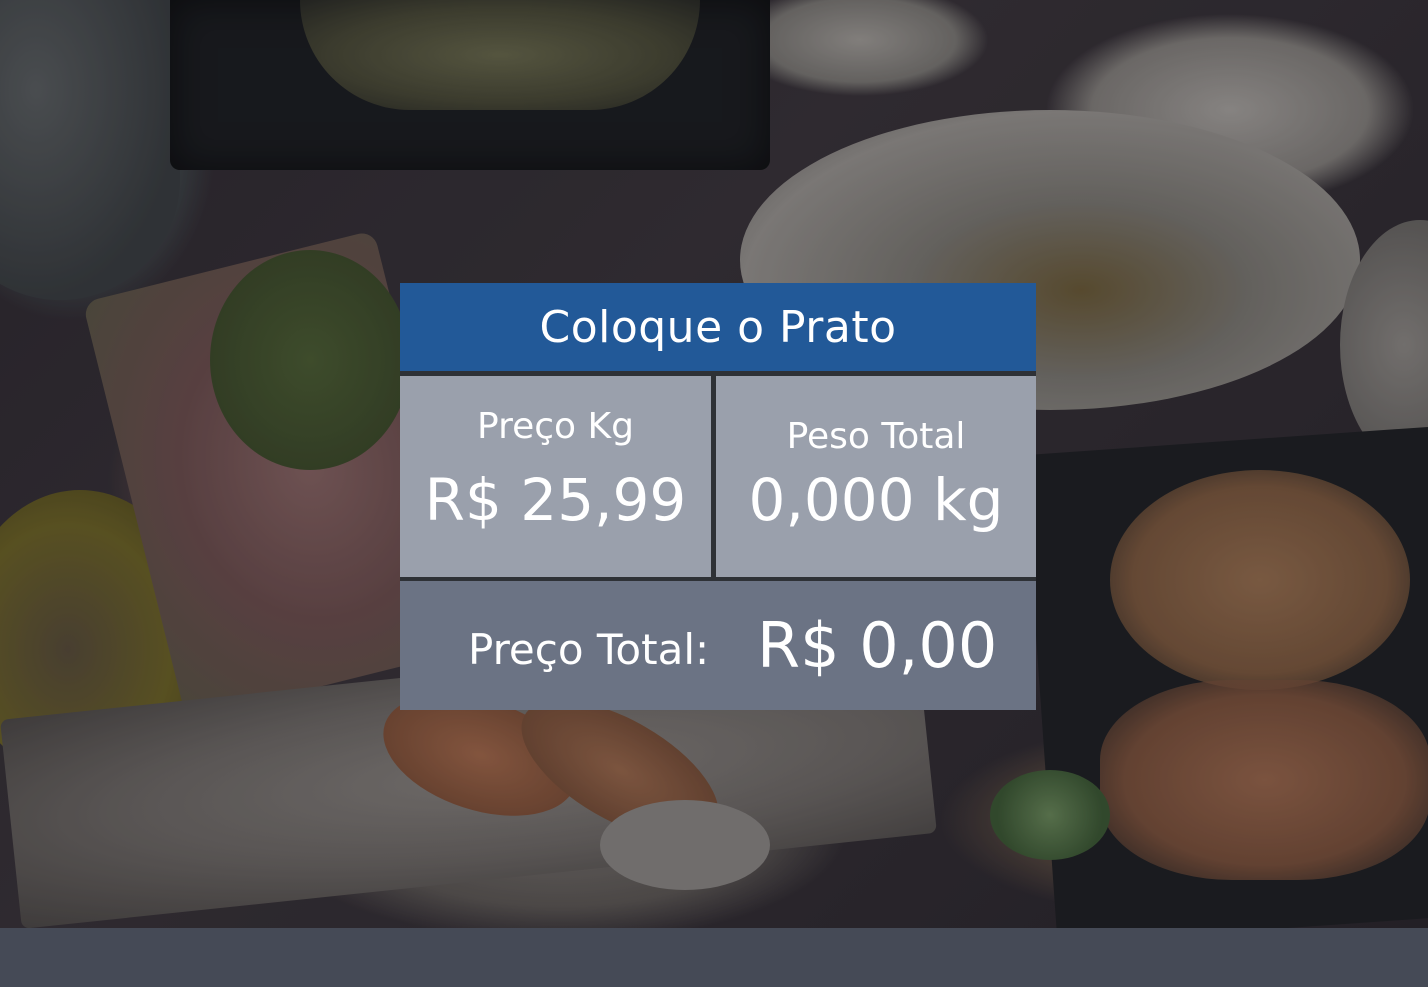  What do you see at coordinates (718, 645) in the screenshot?
I see `total-price-row: Preço Total: R$ 0,00` at bounding box center [718, 645].